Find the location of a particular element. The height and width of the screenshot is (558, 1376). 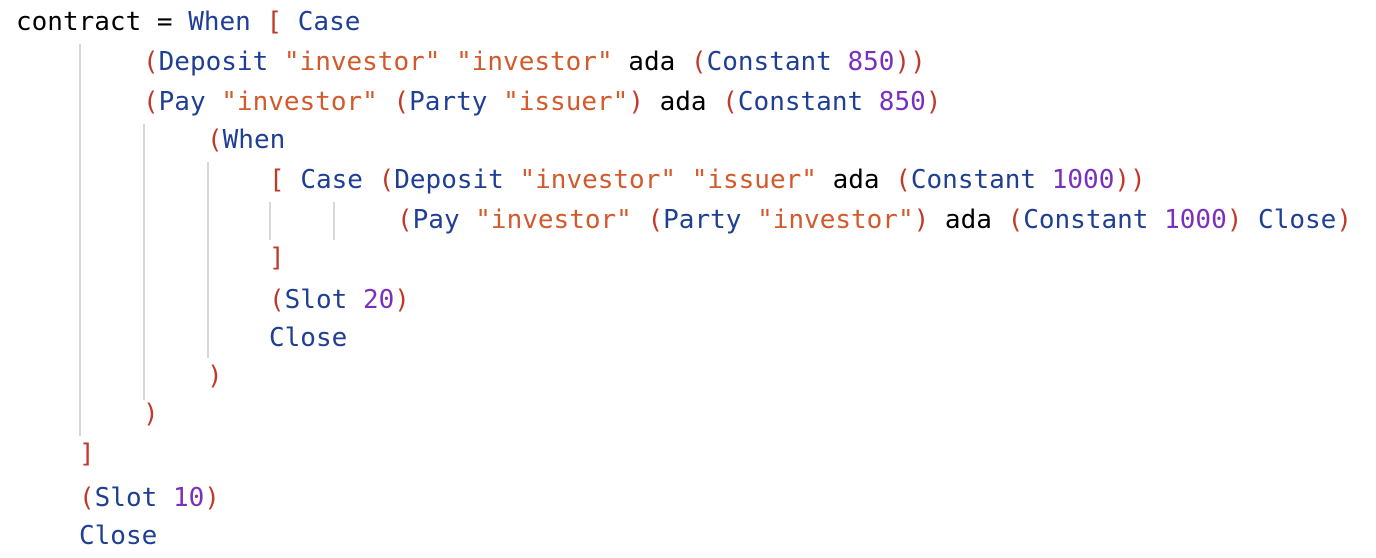

code-line-4: (When is located at coordinates (246, 140).